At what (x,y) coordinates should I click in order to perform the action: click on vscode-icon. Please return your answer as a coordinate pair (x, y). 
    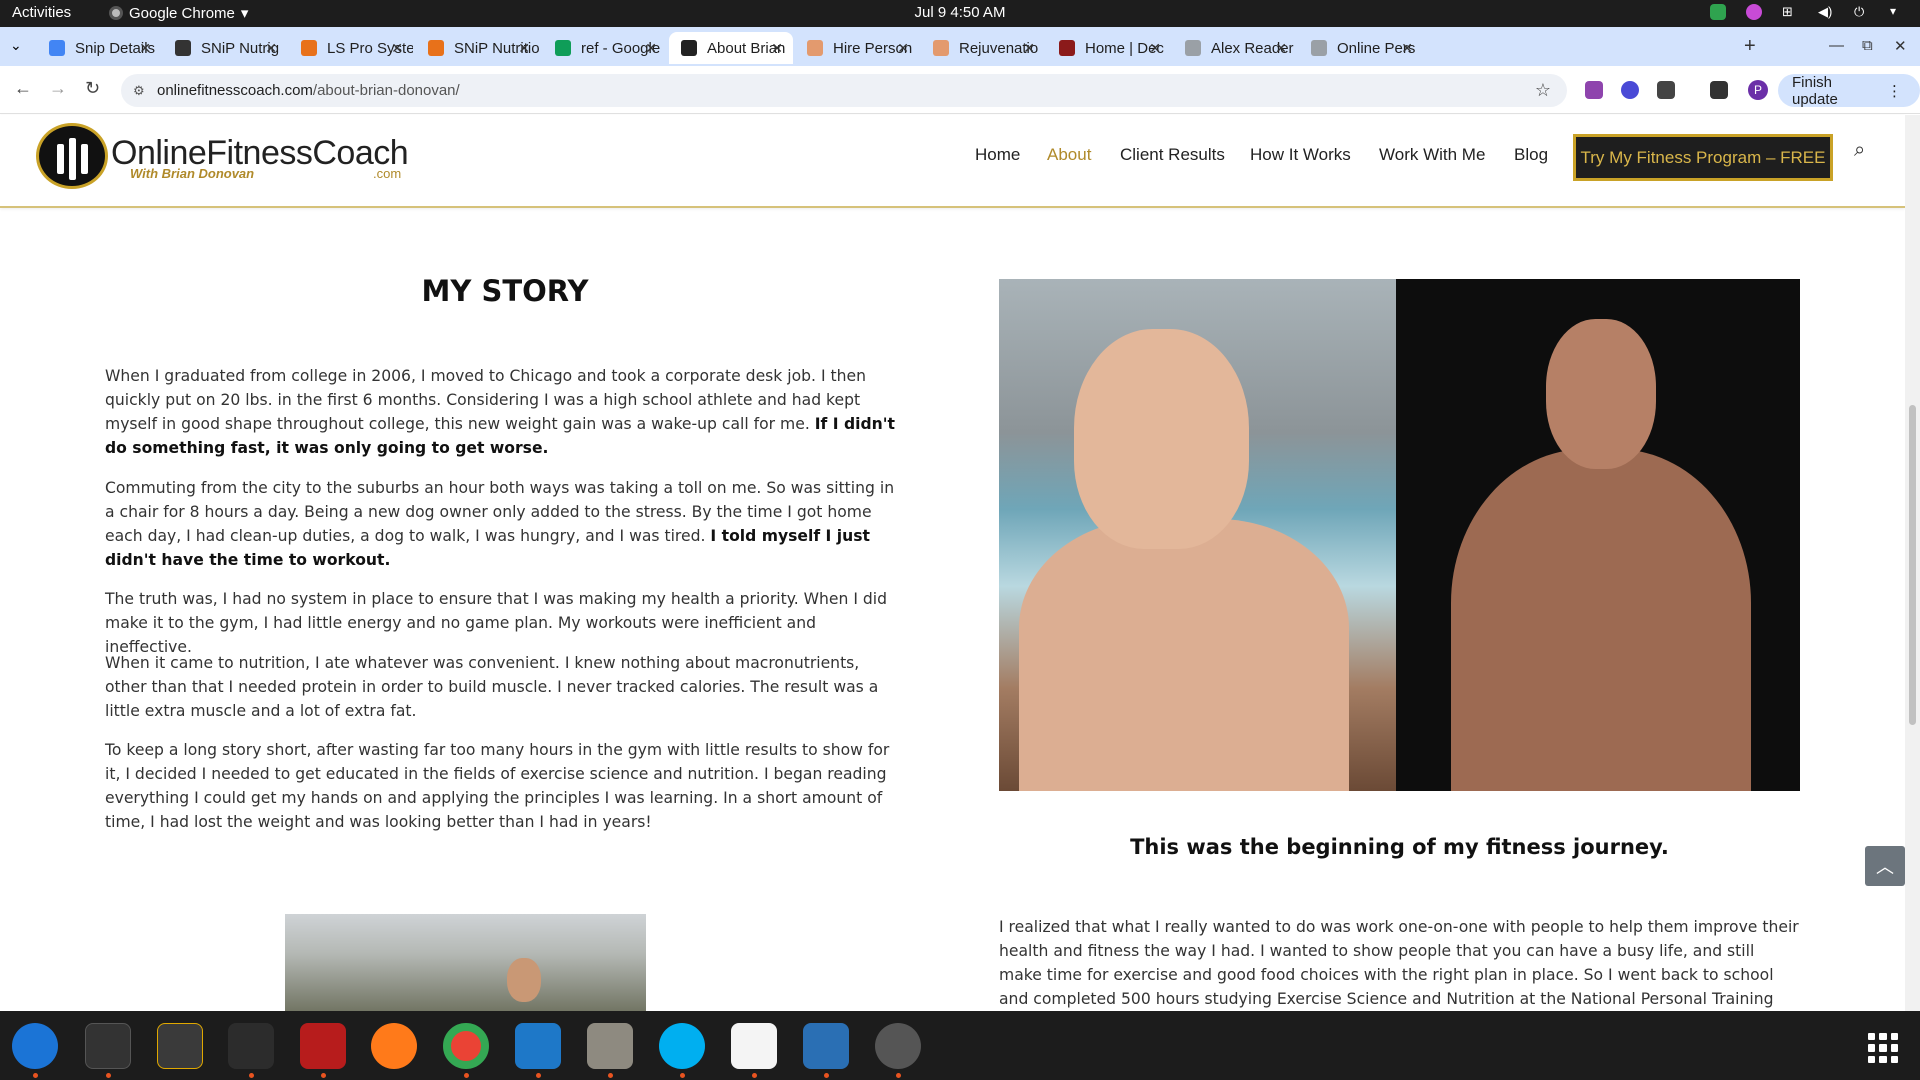
    Looking at the image, I should click on (538, 1046).